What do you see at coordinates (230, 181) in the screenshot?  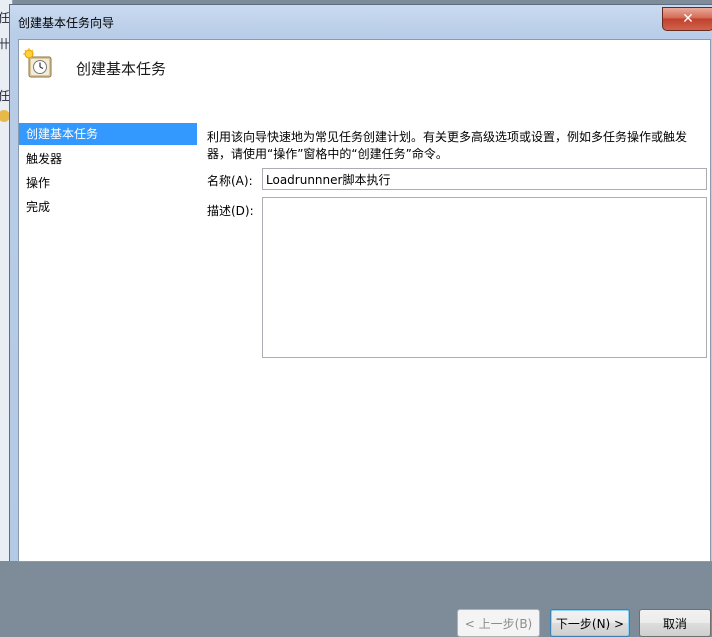 I see `name-label: 名称(A):` at bounding box center [230, 181].